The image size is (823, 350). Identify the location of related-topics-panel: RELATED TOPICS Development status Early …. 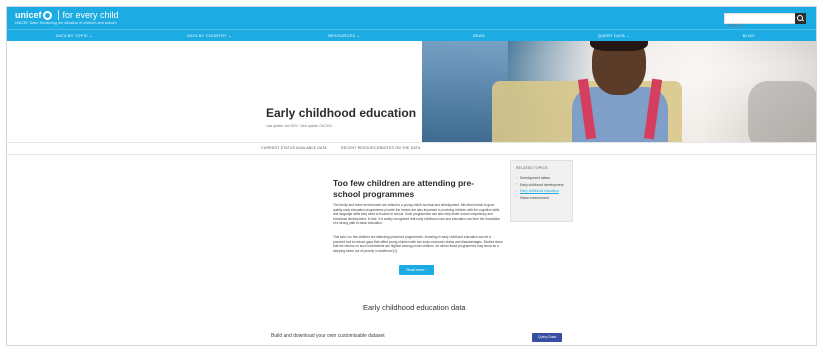
(541, 191).